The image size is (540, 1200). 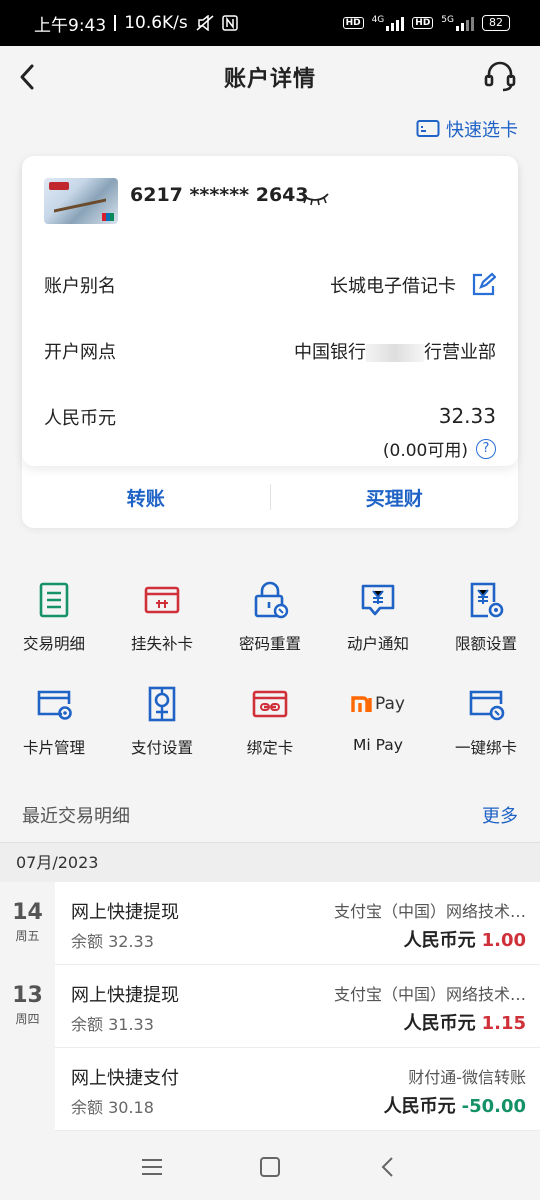 What do you see at coordinates (54, 705) in the screenshot?
I see `card-manage-icon` at bounding box center [54, 705].